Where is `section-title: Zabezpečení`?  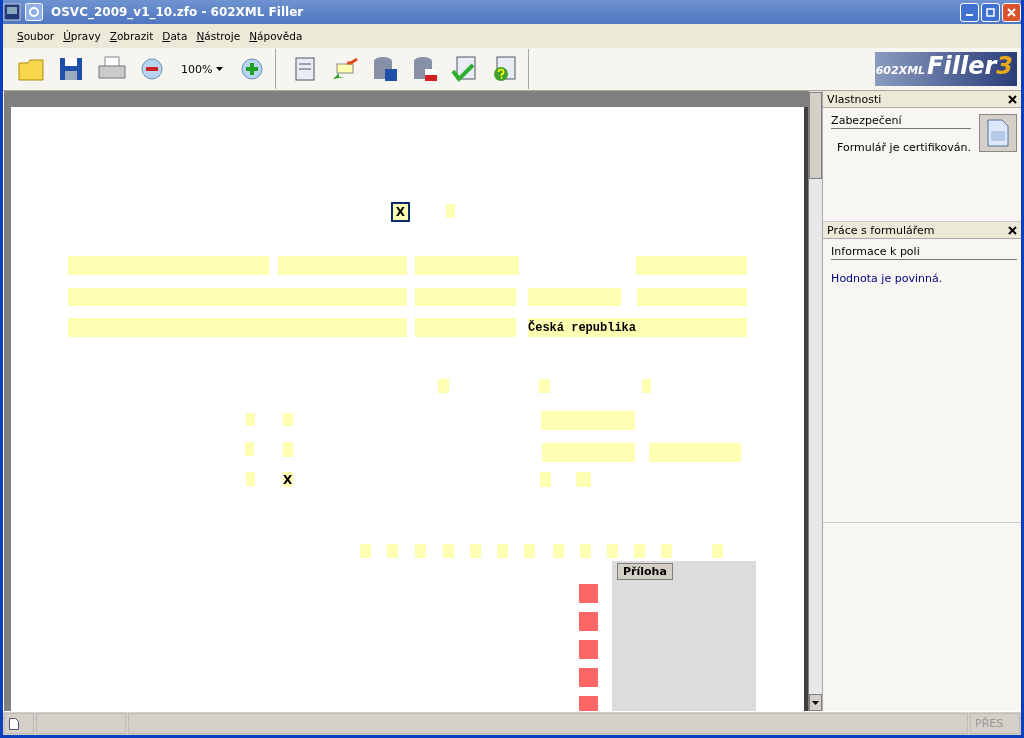
section-title: Zabezpečení is located at coordinates (901, 121).